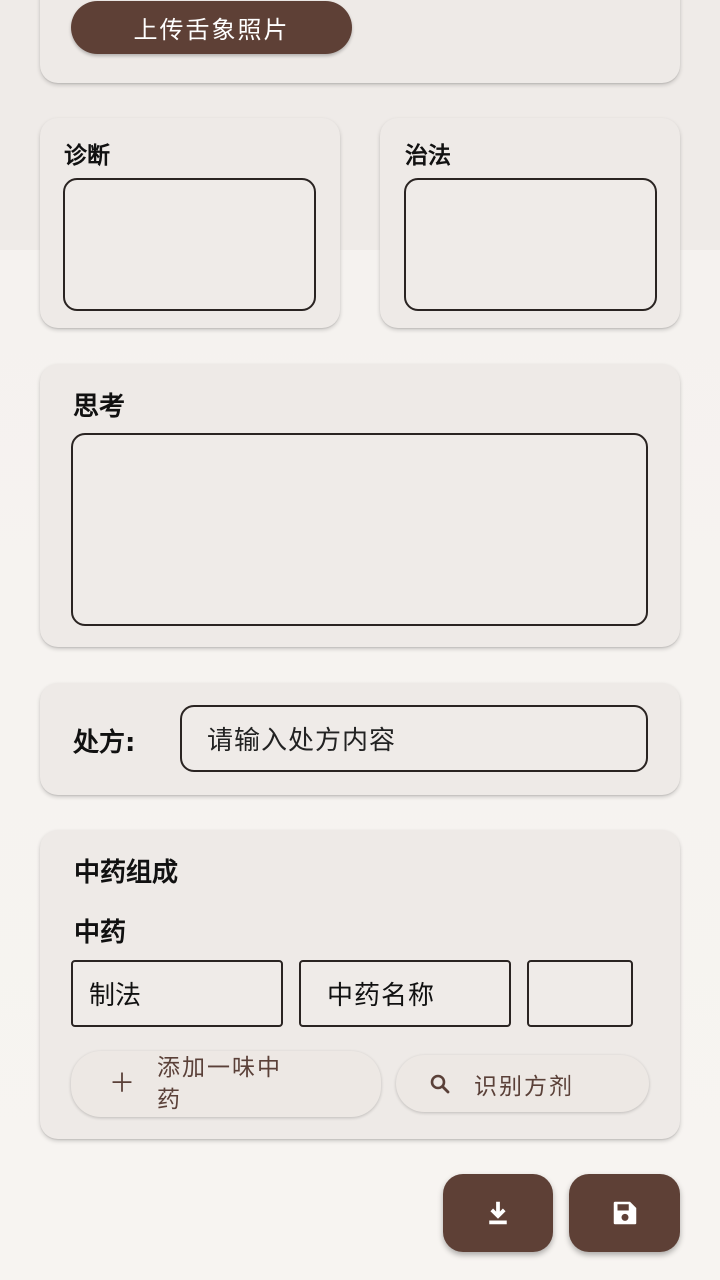 Image resolution: width=720 pixels, height=1280 pixels. What do you see at coordinates (104, 743) in the screenshot?
I see `prescription-label: 处方:` at bounding box center [104, 743].